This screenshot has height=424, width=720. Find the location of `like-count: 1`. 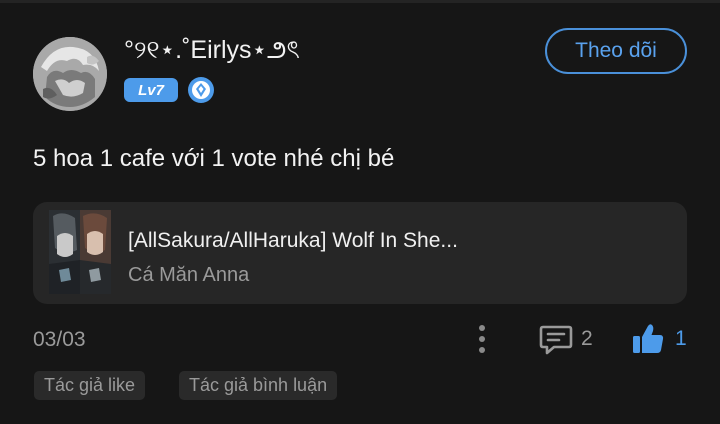

like-count: 1 is located at coordinates (681, 338).